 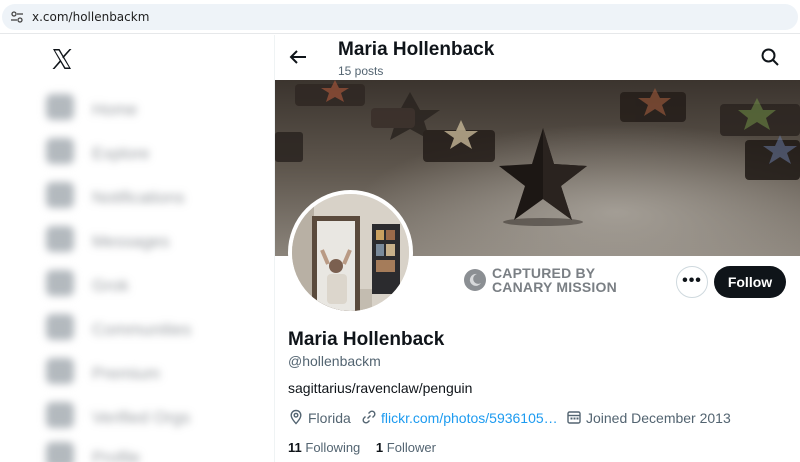 I want to click on sidebar-item-profile: Profile, so click(x=141, y=450).